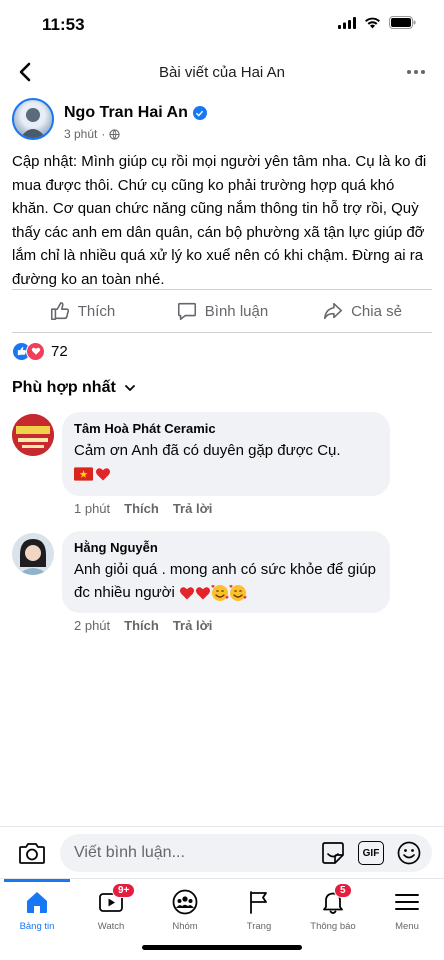  What do you see at coordinates (124, 890) in the screenshot?
I see `notification-badge: 9+` at bounding box center [124, 890].